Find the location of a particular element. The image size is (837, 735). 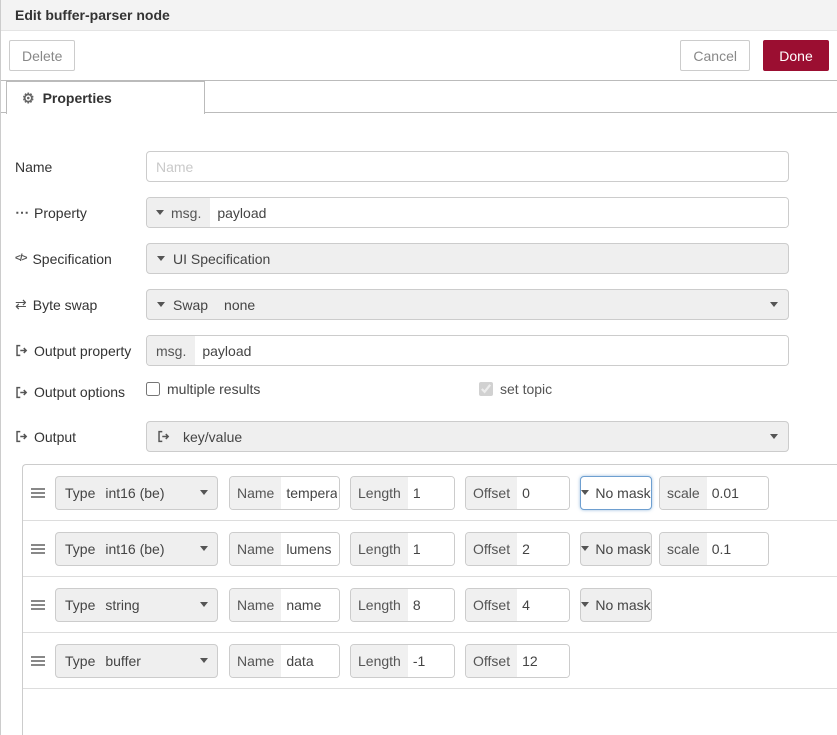

byteswap-row: ⇄ Byte swap Swap none is located at coordinates (426, 304).